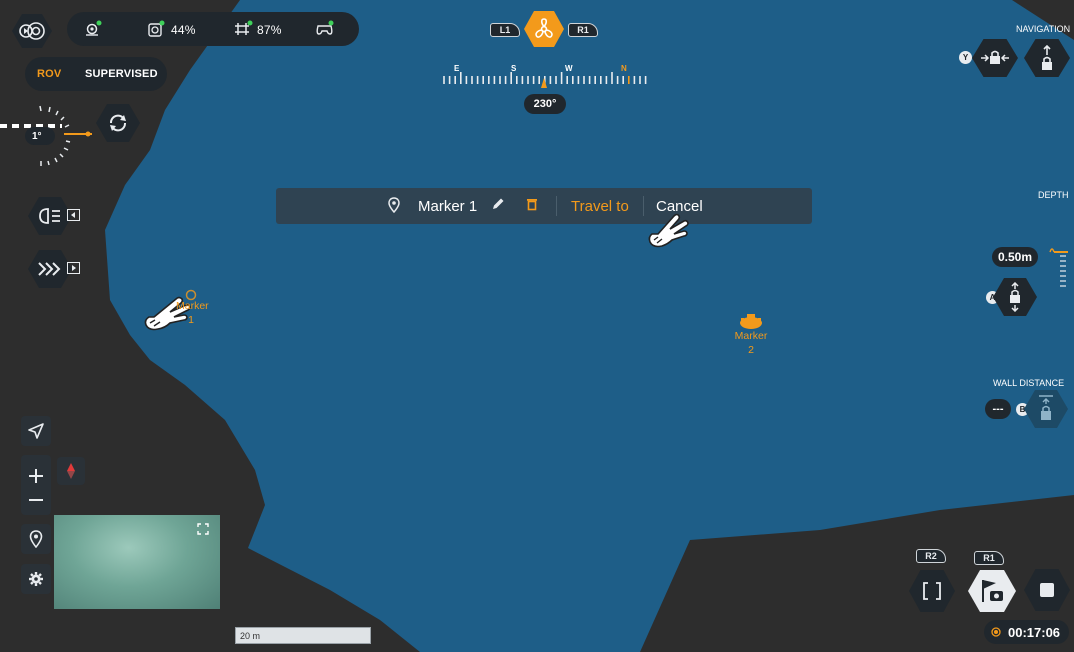  I want to click on marker-2-number: 2, so click(751, 350).